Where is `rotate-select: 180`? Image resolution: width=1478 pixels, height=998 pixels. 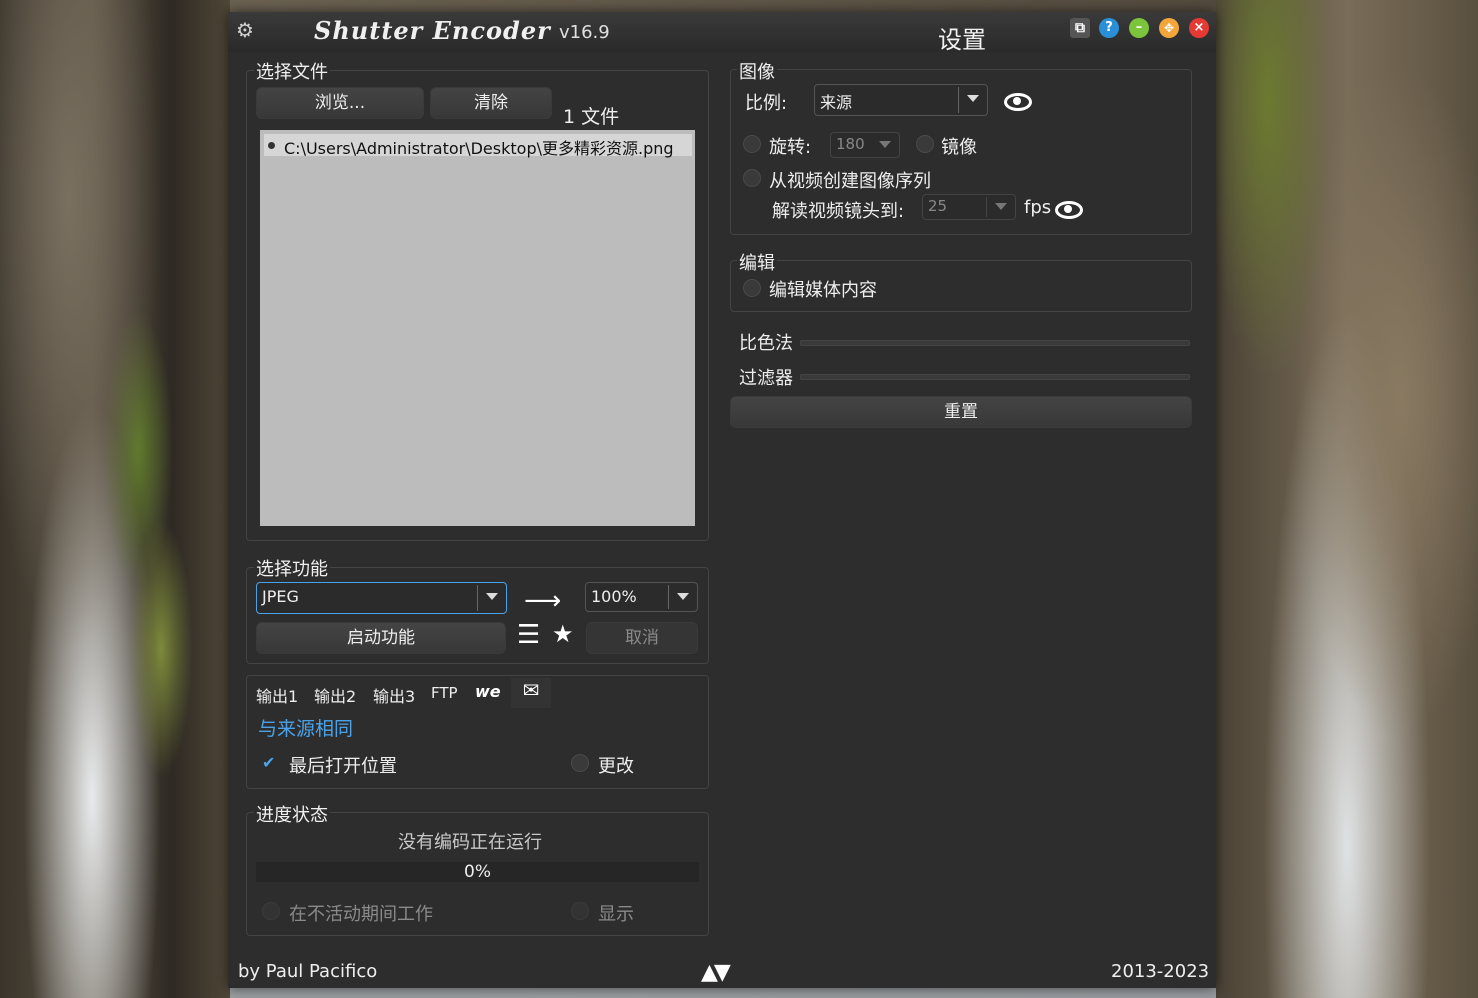 rotate-select: 180 is located at coordinates (865, 145).